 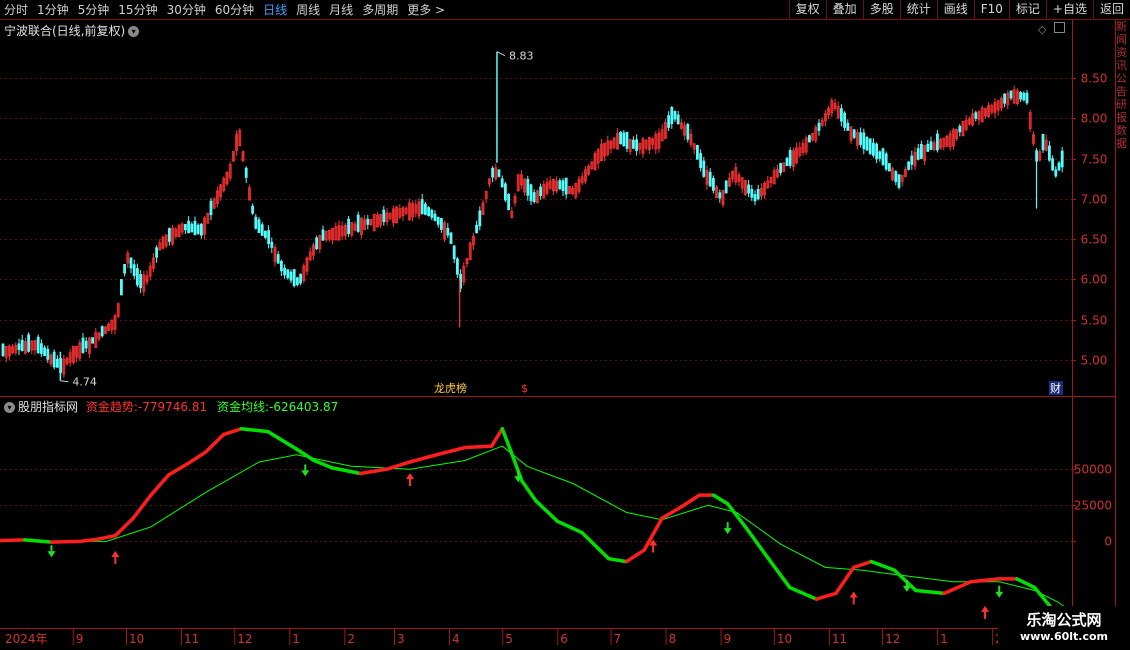 What do you see at coordinates (1094, 280) in the screenshot?
I see `price-tick-label-2: 6.00` at bounding box center [1094, 280].